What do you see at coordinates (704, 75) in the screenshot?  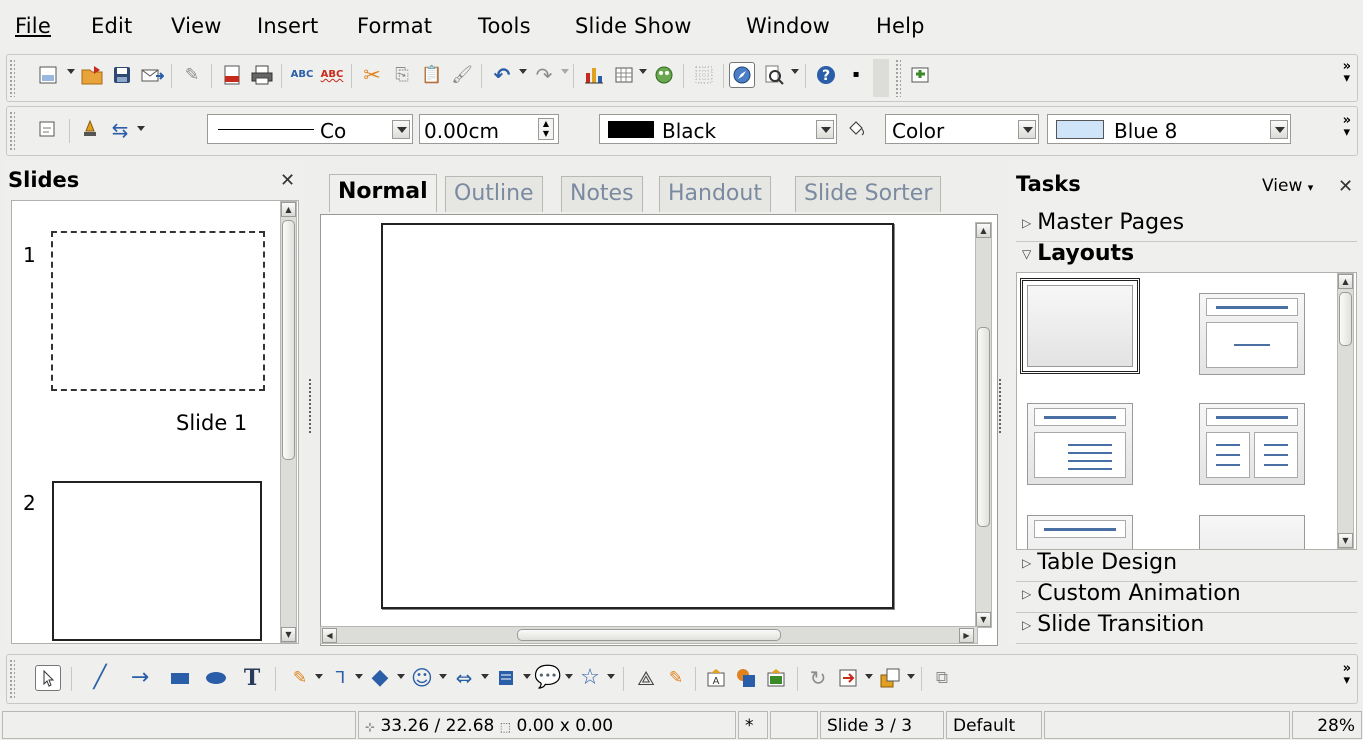 I see `grid-icon` at bounding box center [704, 75].